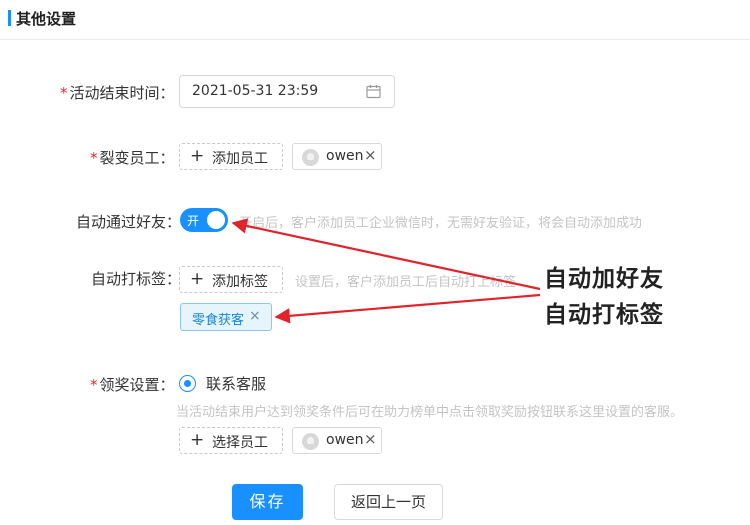 The height and width of the screenshot is (525, 750). I want to click on section-header: 其他设置, so click(375, 20).